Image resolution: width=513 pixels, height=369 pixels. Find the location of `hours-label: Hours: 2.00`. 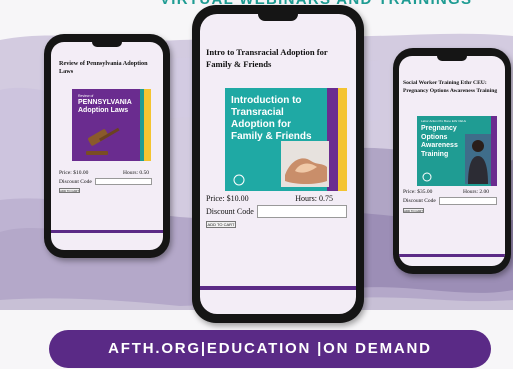

hours-label: Hours: 2.00 is located at coordinates (476, 192).